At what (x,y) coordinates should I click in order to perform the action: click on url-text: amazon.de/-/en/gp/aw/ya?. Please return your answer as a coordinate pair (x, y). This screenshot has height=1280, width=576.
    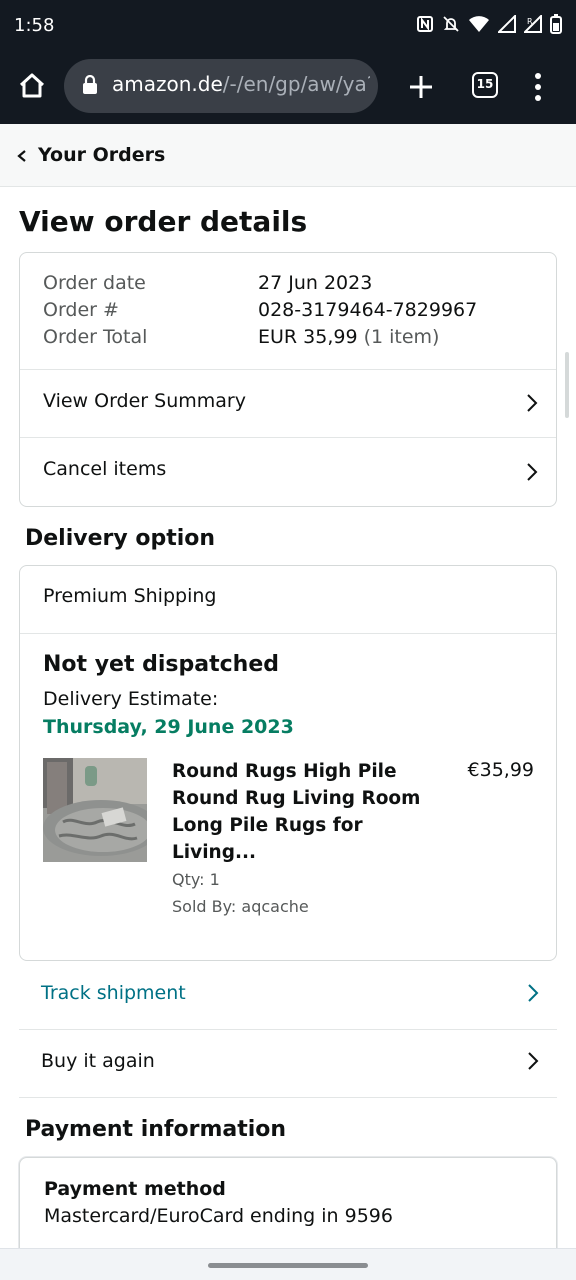
    Looking at the image, I should click on (241, 84).